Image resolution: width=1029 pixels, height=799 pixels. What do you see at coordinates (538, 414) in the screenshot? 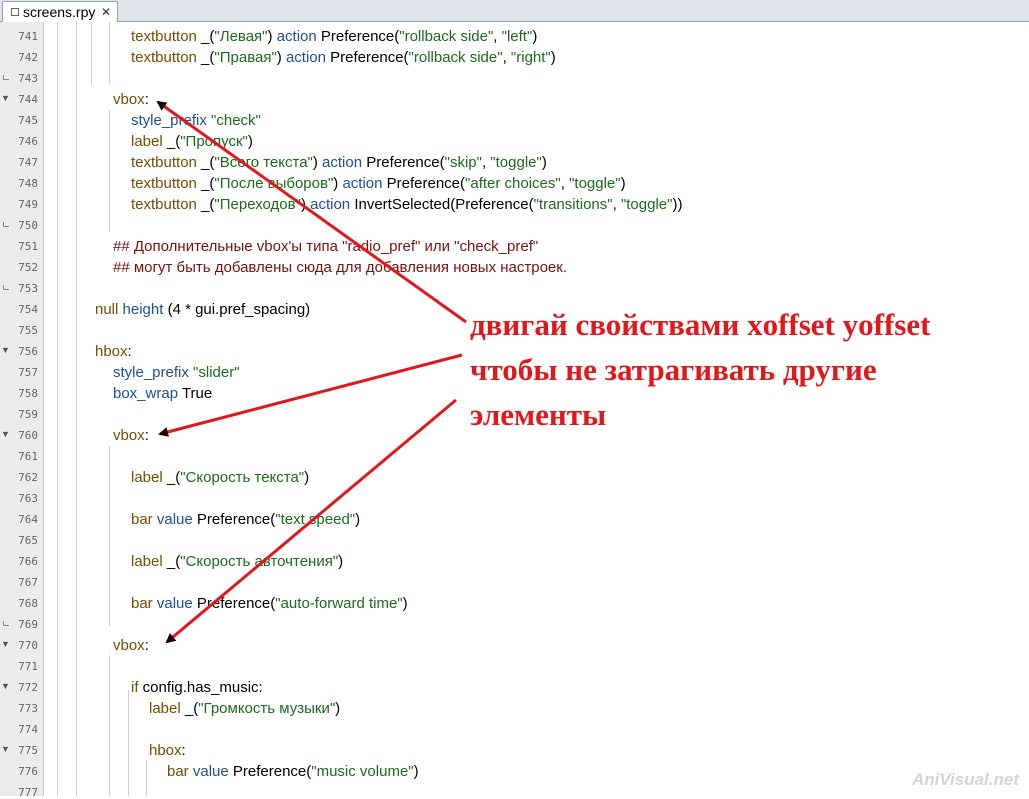
I see `annotation-line-3: элементы` at bounding box center [538, 414].